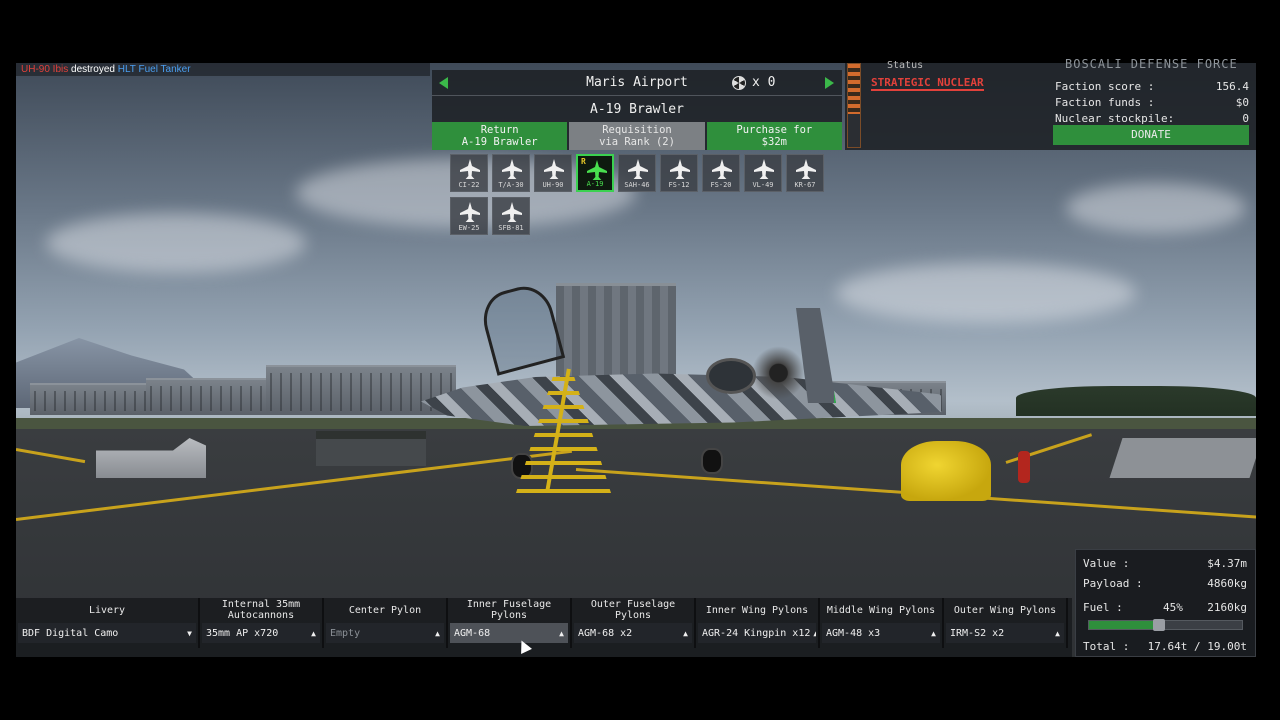 This screenshot has height=720, width=1280. I want to click on loadout-slot-inner-fuselage-pylons: Inner Fuselage Pylons AGM-68 ▲, so click(510, 623).